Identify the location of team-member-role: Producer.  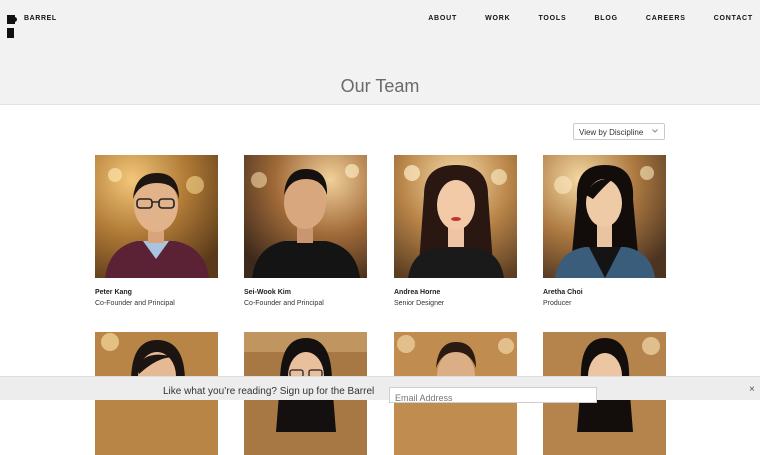
(557, 303).